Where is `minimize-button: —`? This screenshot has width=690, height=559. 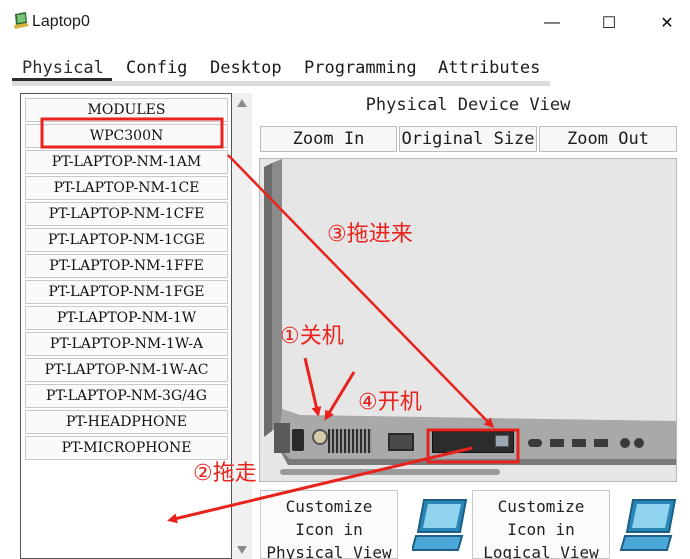 minimize-button: — is located at coordinates (552, 23).